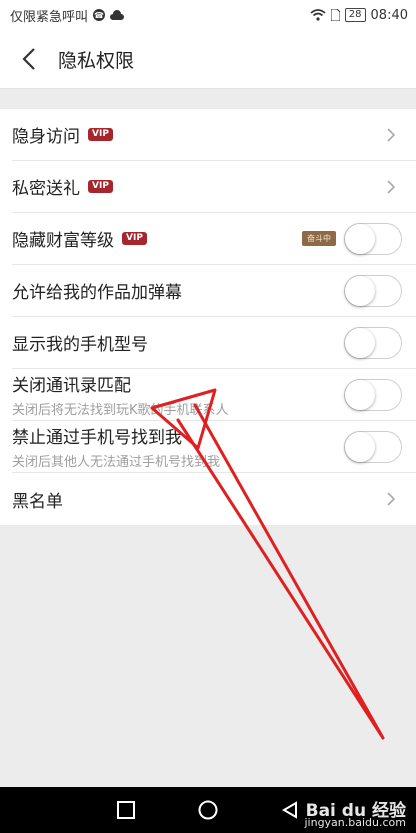 This screenshot has width=416, height=833. What do you see at coordinates (214, 187) in the screenshot?
I see `setting-row-private-gift: 私密送礼 VIP` at bounding box center [214, 187].